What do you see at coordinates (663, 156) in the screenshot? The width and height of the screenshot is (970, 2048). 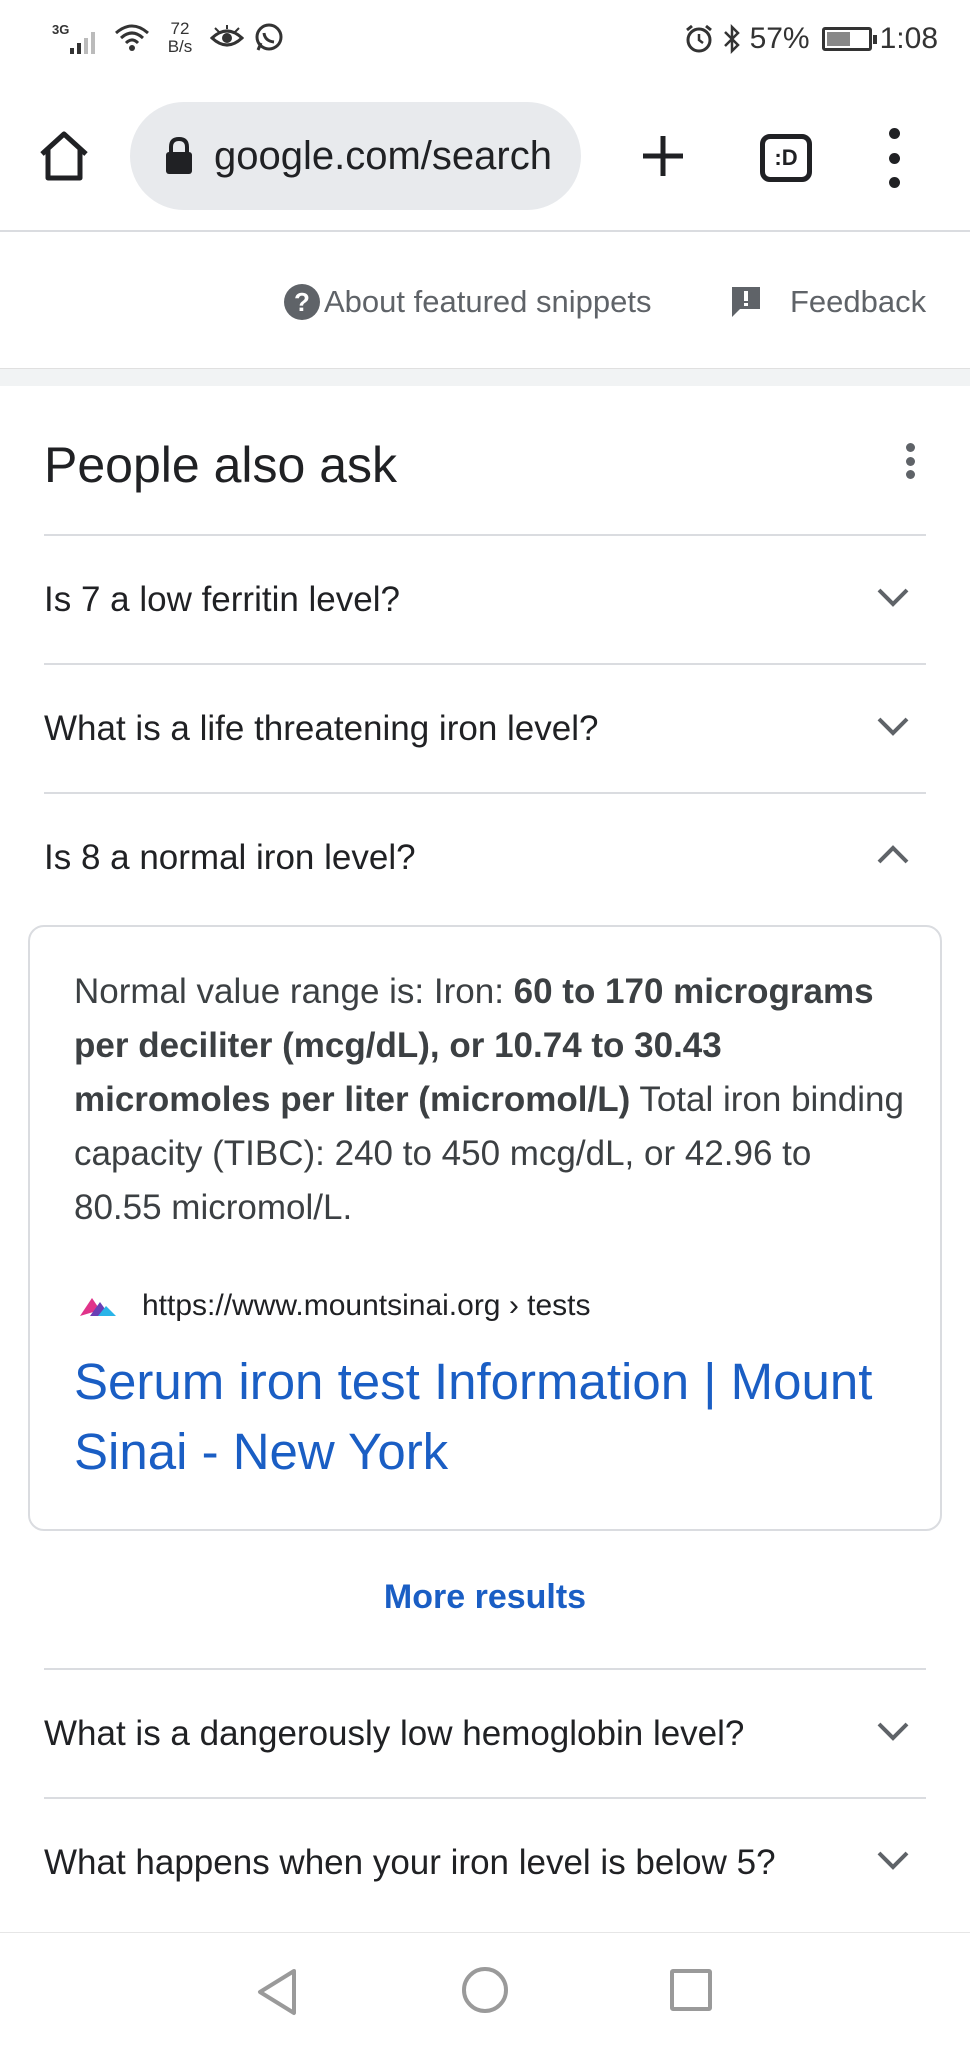 I see `new-tab-icon` at bounding box center [663, 156].